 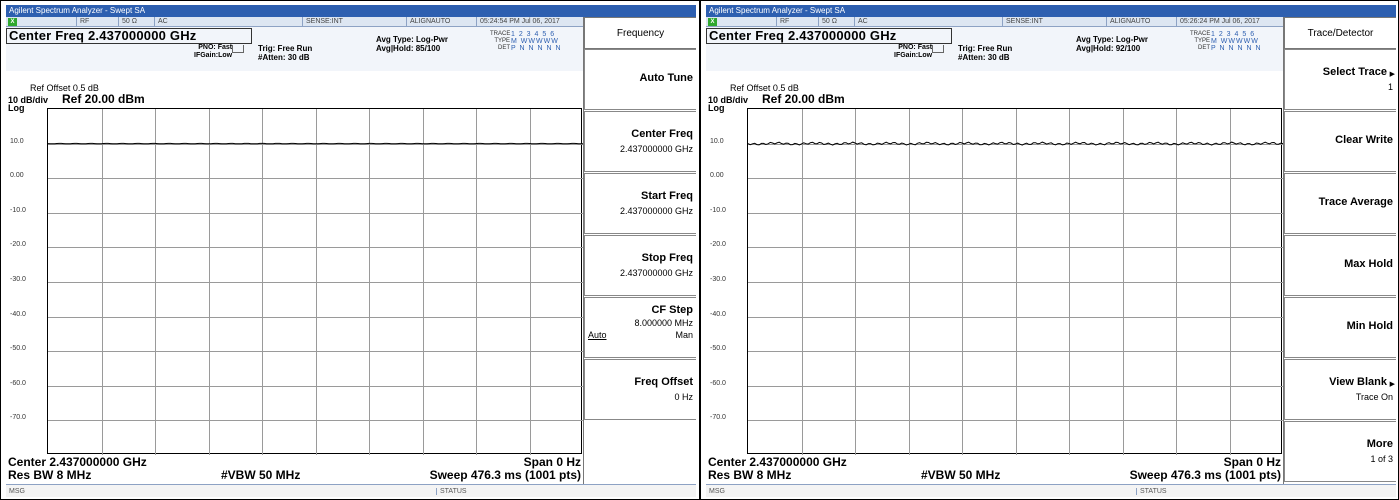 What do you see at coordinates (662, 134) in the screenshot?
I see `softkey-label: Center Freq` at bounding box center [662, 134].